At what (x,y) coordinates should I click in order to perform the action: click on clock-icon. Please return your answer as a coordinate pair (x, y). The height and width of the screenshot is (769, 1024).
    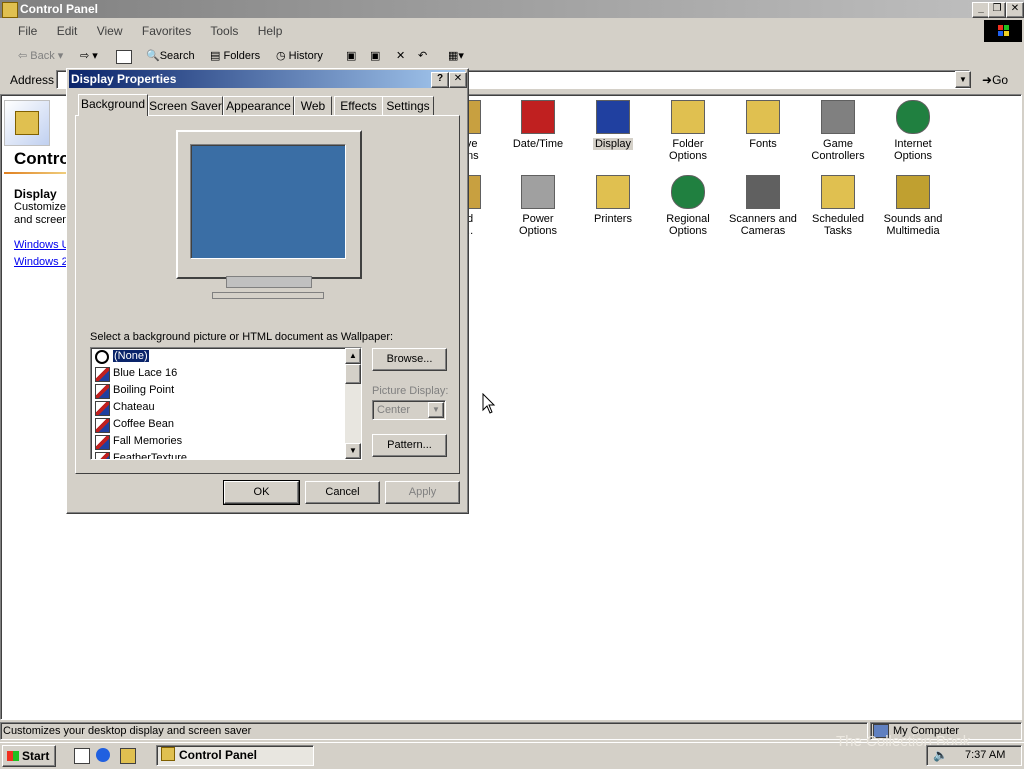
    Looking at the image, I should click on (538, 117).